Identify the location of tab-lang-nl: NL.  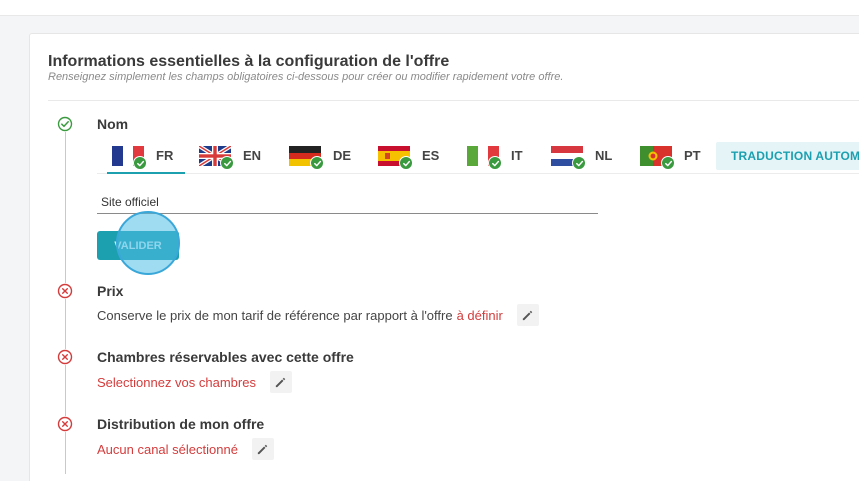
(589, 157).